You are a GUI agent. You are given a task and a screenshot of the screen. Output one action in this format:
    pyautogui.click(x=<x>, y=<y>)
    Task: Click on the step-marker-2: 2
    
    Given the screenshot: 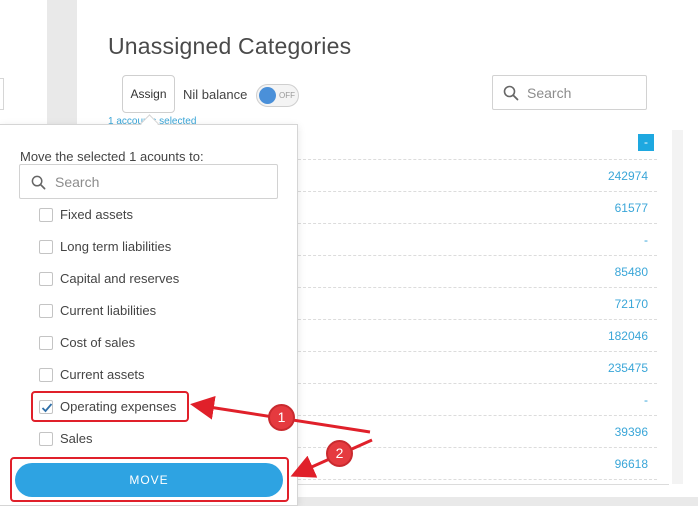 What is the action you would take?
    pyautogui.click(x=339, y=453)
    